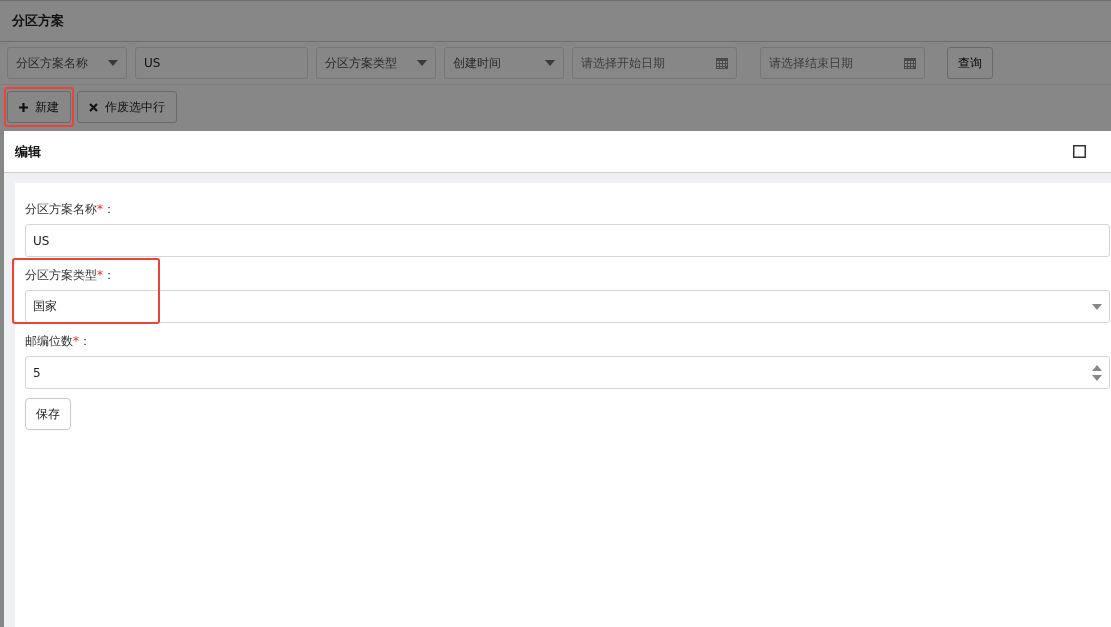 The image size is (1111, 627). Describe the element at coordinates (842, 63) in the screenshot. I see `date-field: 请选择结束日期` at that location.